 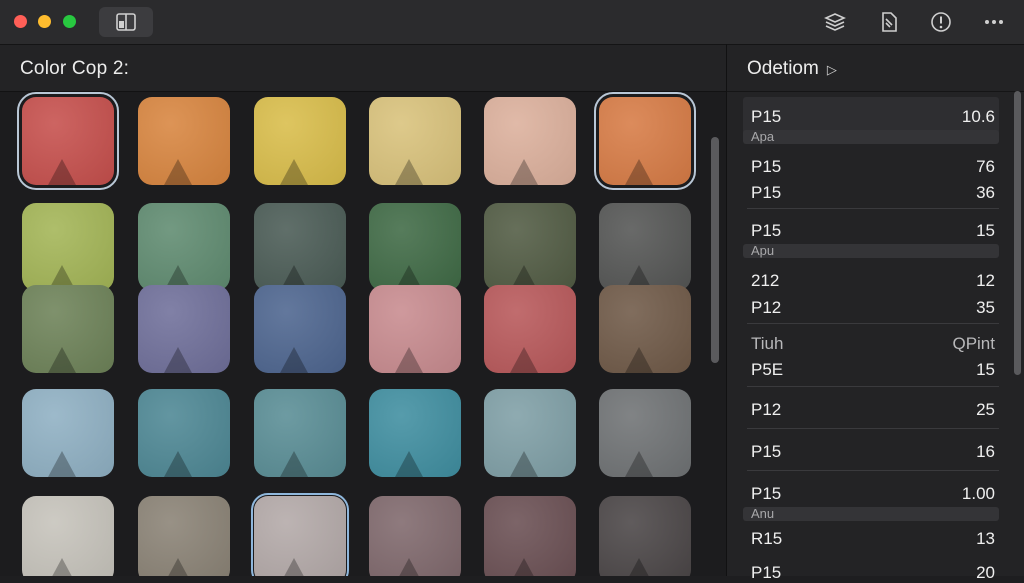 I want to click on layers-icon, so click(x=835, y=22).